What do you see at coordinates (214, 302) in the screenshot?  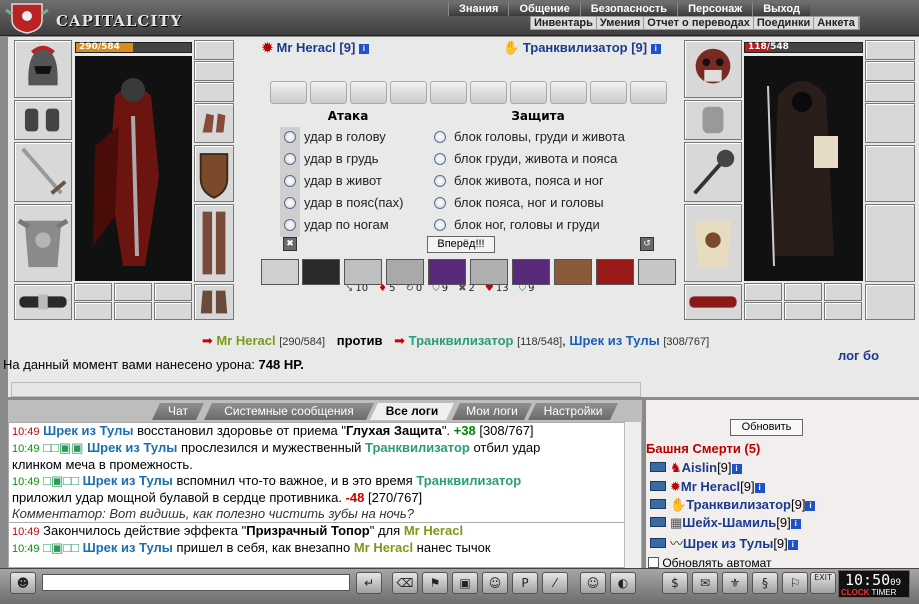 I see `boots-slot` at bounding box center [214, 302].